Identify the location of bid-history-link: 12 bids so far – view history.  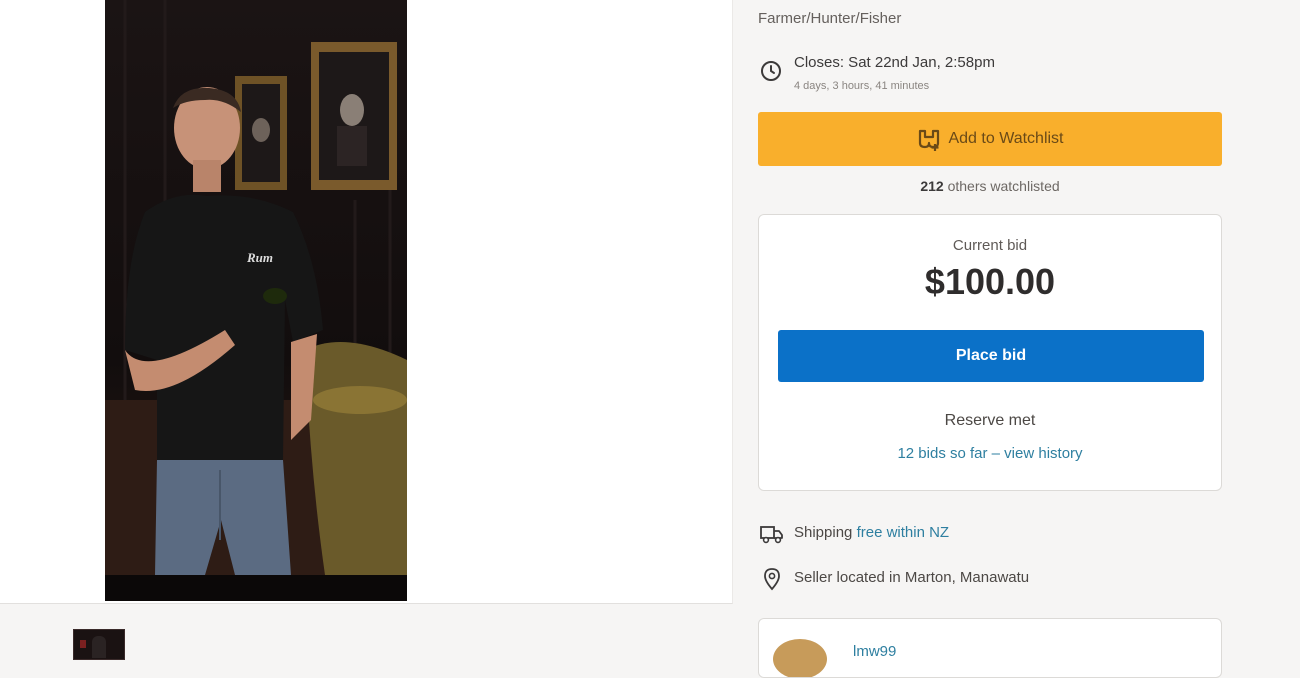
(990, 453).